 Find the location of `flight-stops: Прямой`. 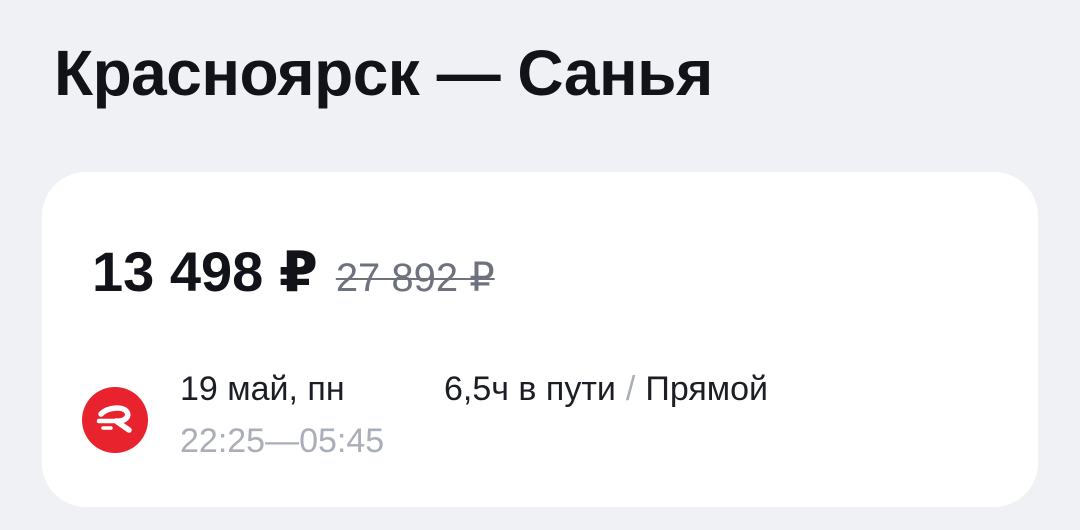

flight-stops: Прямой is located at coordinates (707, 389).